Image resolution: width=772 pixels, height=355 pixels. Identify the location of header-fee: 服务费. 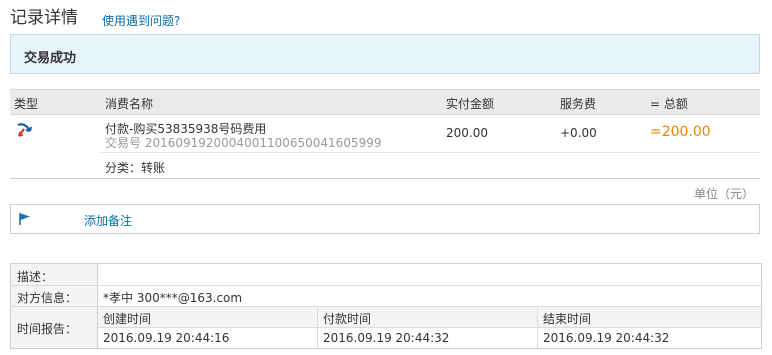
(578, 104).